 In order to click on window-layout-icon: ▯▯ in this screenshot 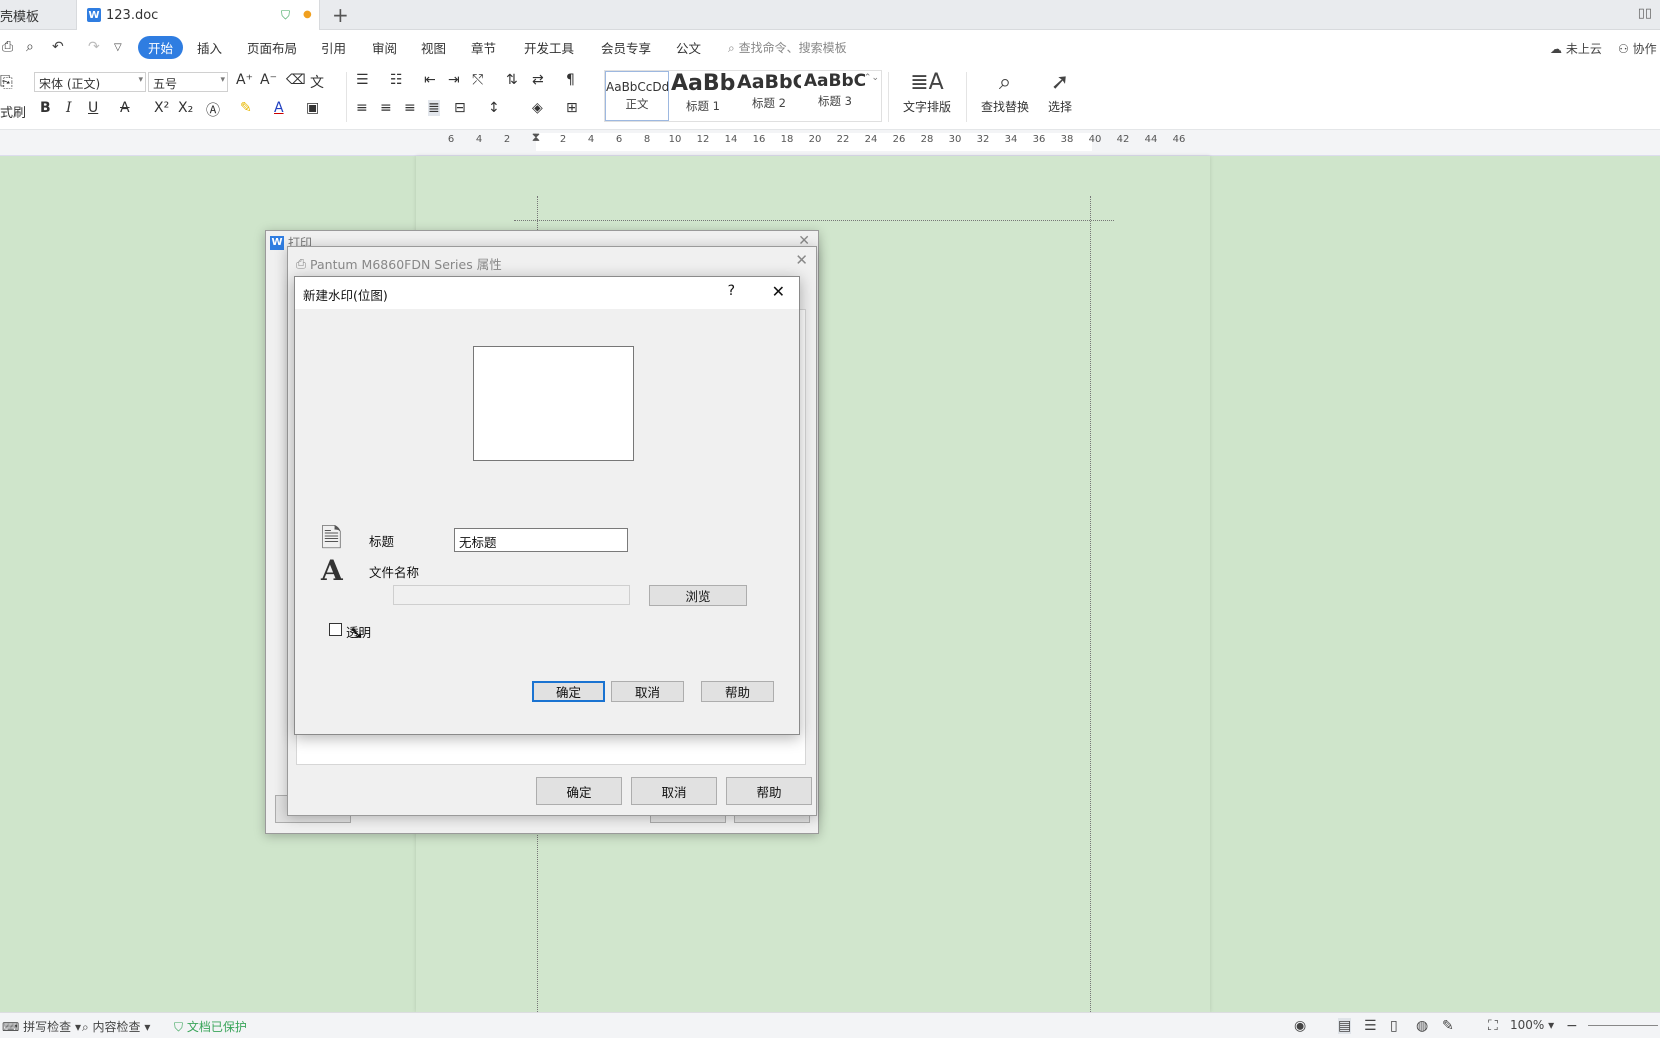, I will do `click(1645, 13)`.